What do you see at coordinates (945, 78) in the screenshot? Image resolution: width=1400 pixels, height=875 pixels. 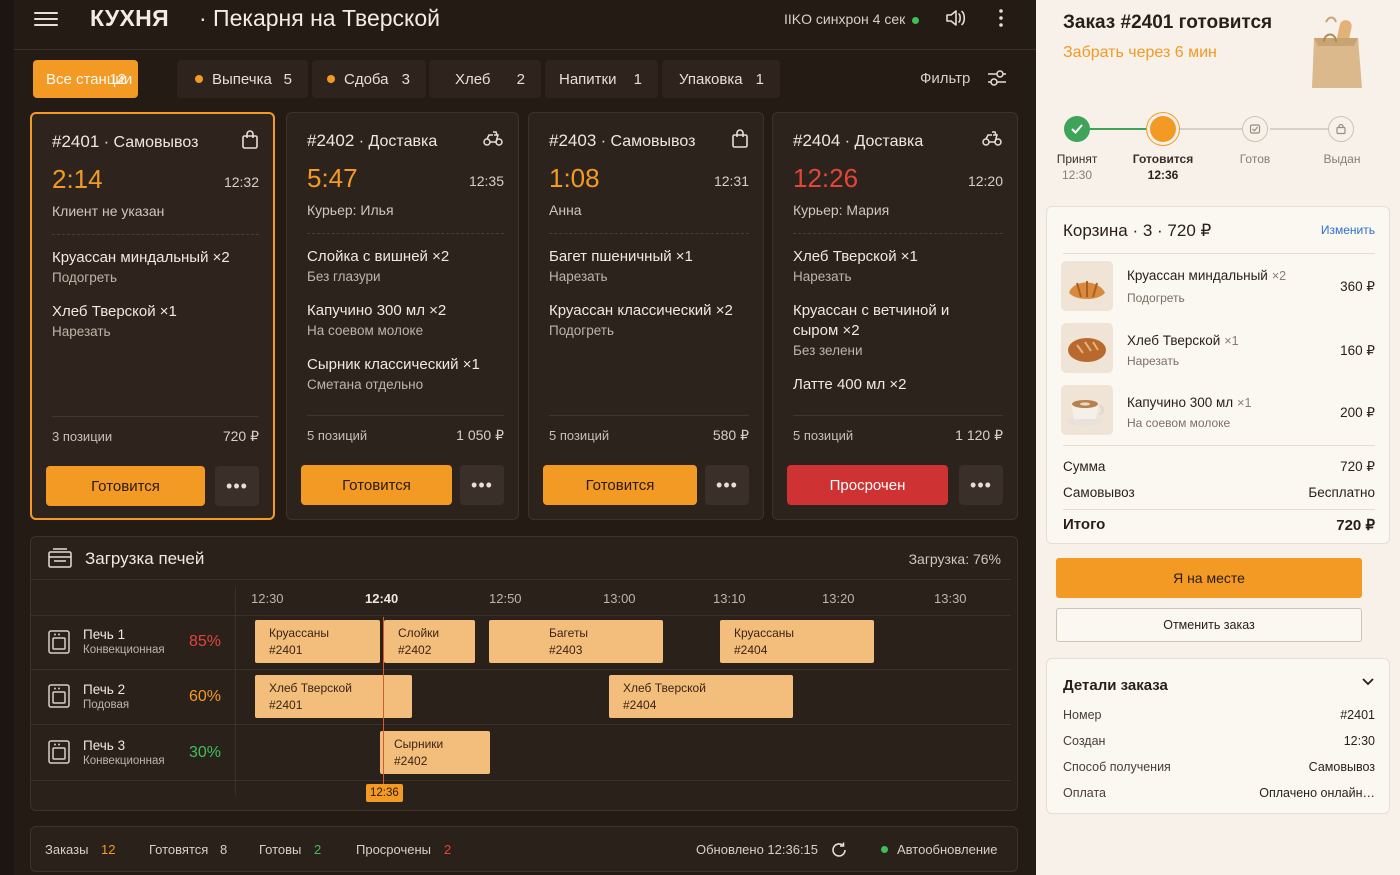 I see `filter-button-label: Фильтр` at bounding box center [945, 78].